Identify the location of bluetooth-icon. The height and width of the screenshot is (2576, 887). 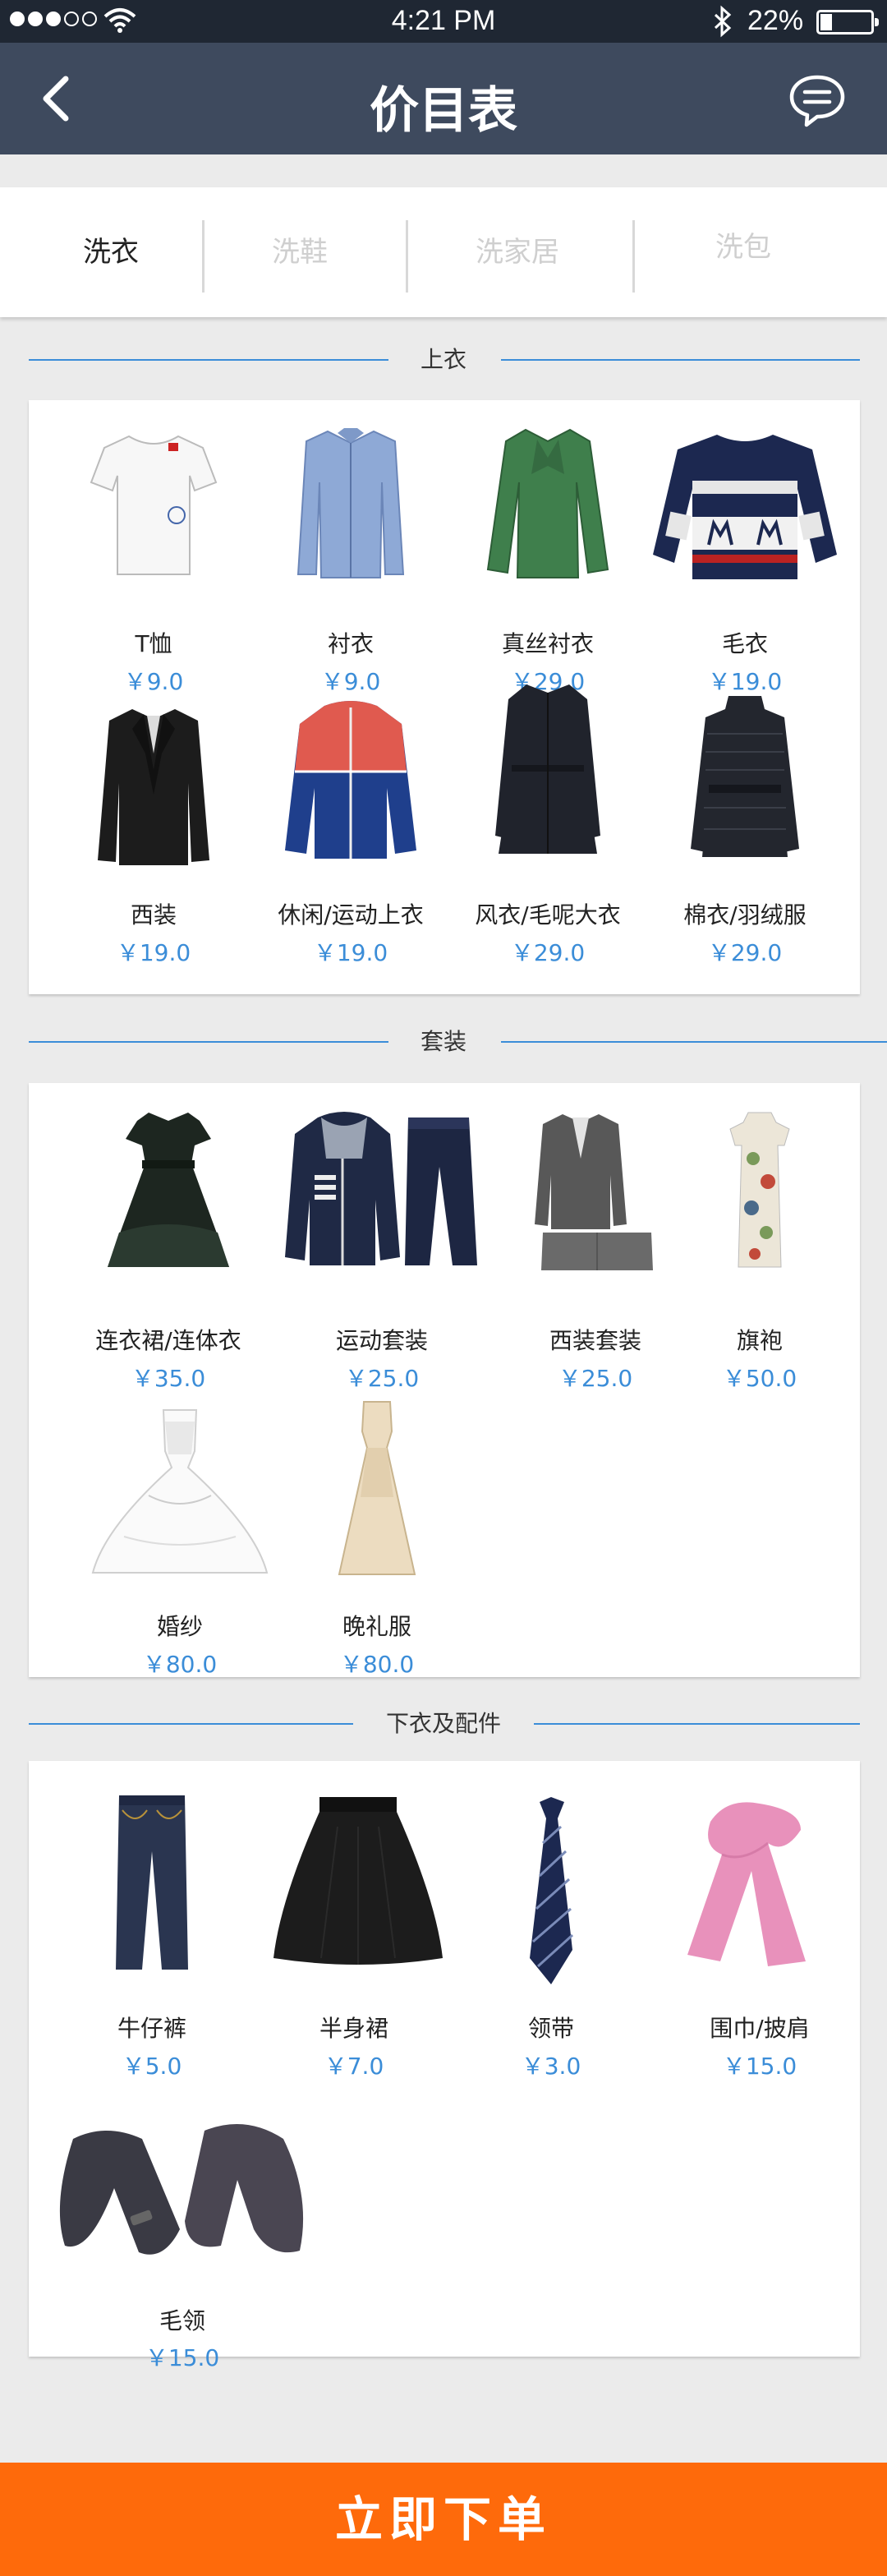
(723, 21).